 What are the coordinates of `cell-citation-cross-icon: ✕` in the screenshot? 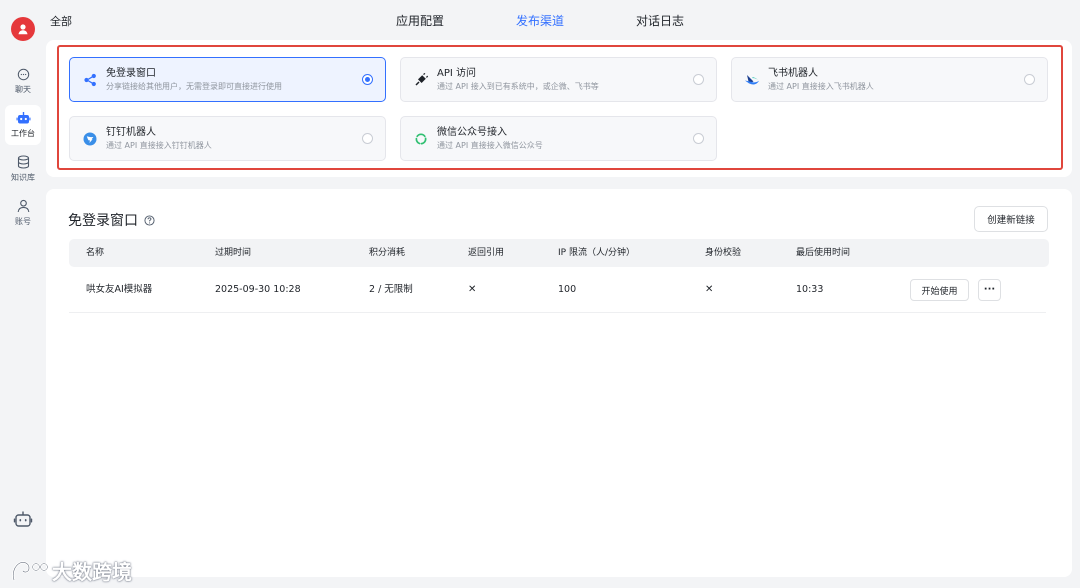 It's located at (472, 289).